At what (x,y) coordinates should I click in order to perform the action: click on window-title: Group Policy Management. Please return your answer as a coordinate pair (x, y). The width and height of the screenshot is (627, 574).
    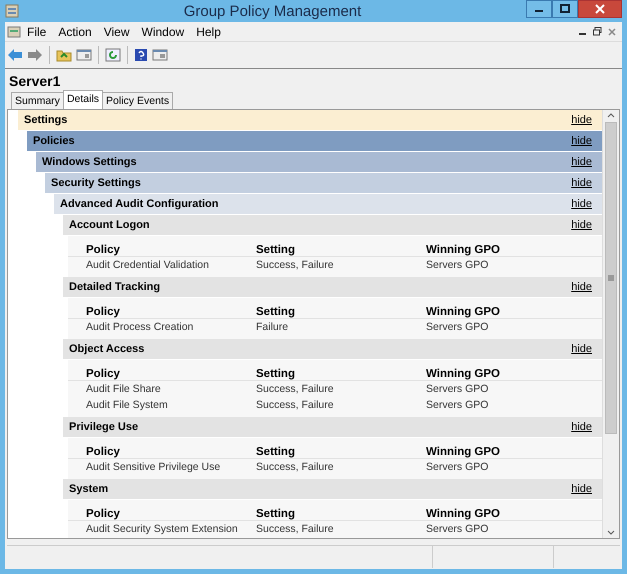
    Looking at the image, I should click on (272, 11).